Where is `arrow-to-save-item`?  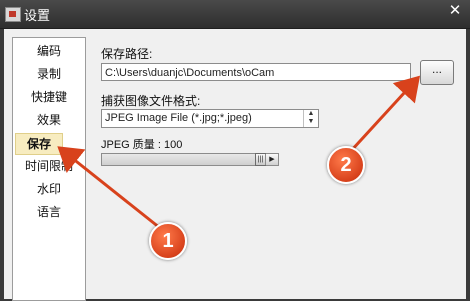
arrow-to-save-item is located at coordinates (109, 188).